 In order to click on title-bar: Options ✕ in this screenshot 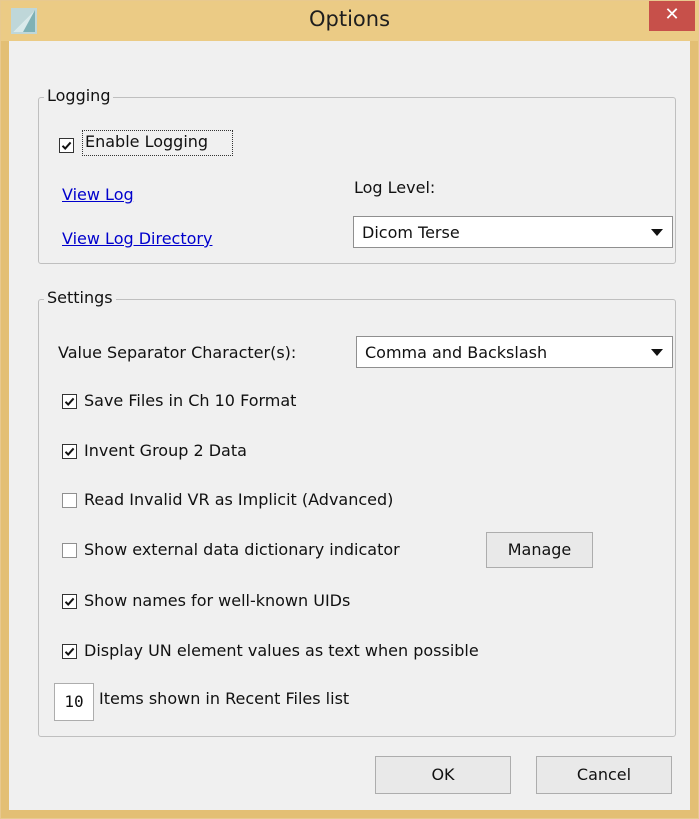, I will do `click(349, 21)`.